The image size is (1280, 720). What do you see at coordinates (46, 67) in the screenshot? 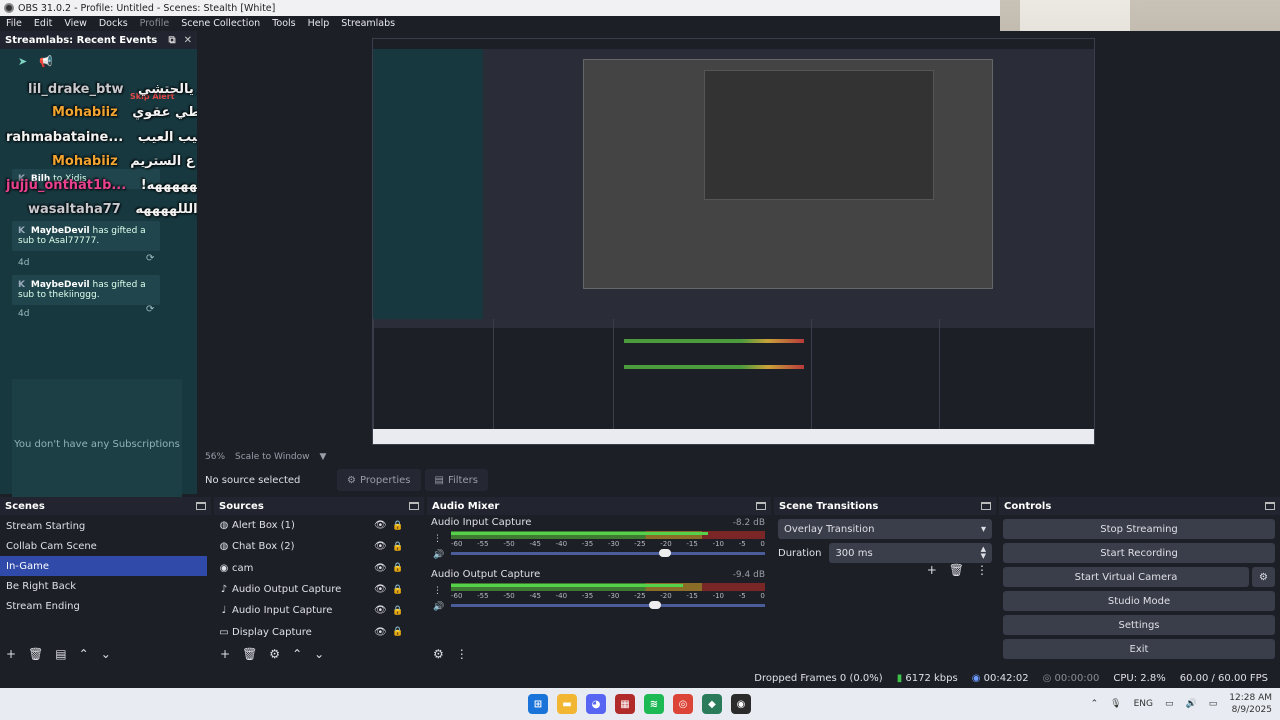
I see `megaphone-icon: 📢` at bounding box center [46, 67].